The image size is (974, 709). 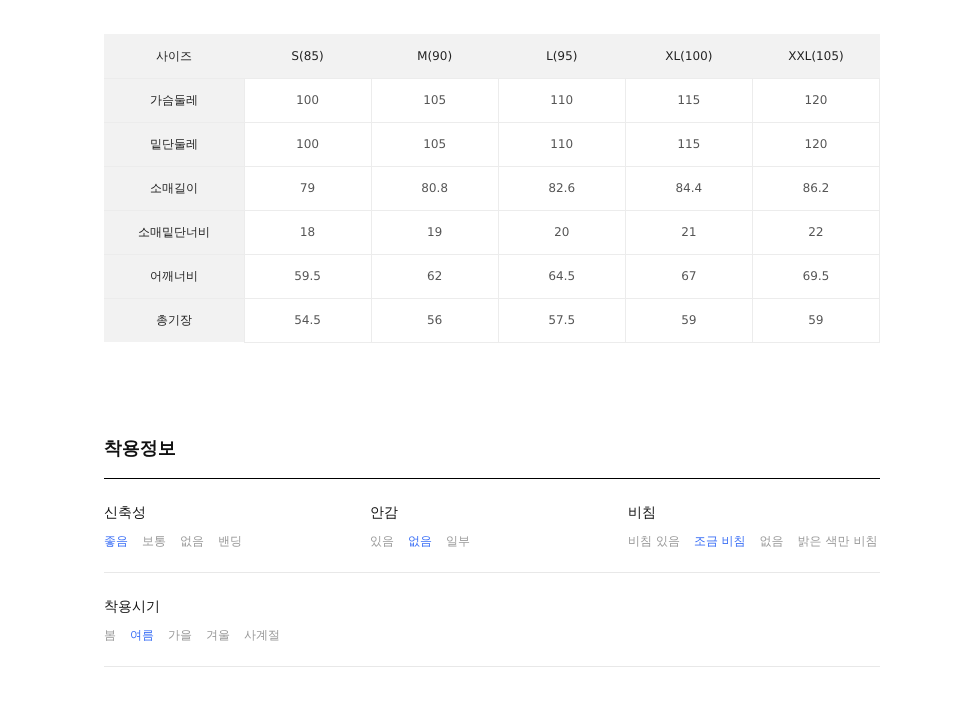 What do you see at coordinates (816, 232) in the screenshot?
I see `table-cell: 22` at bounding box center [816, 232].